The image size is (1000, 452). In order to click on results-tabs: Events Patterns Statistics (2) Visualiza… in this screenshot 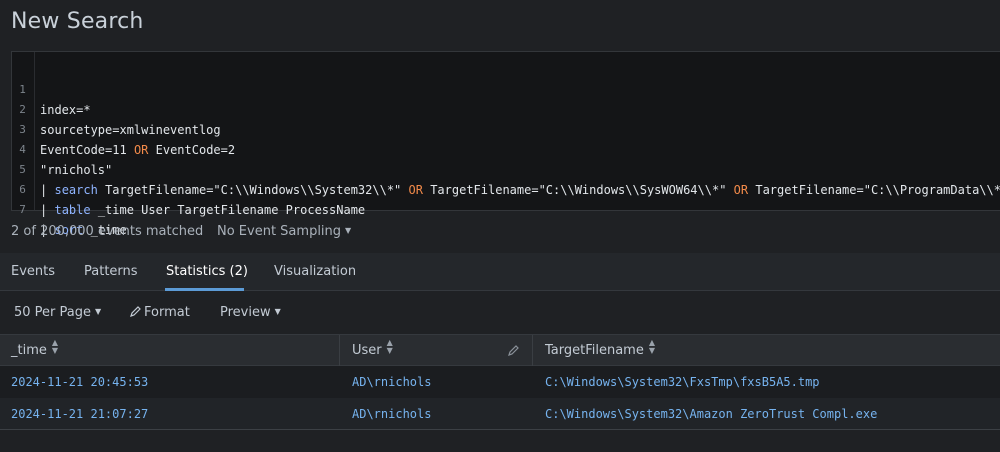, I will do `click(500, 272)`.